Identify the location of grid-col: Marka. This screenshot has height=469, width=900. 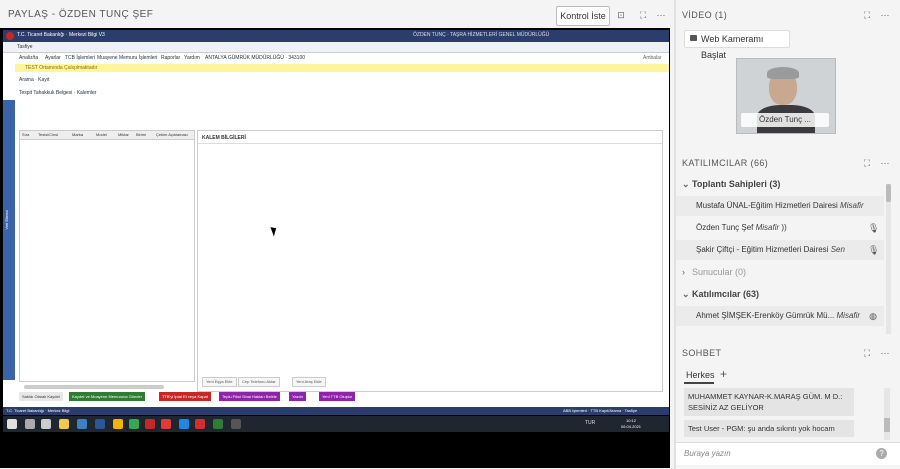
(77, 134).